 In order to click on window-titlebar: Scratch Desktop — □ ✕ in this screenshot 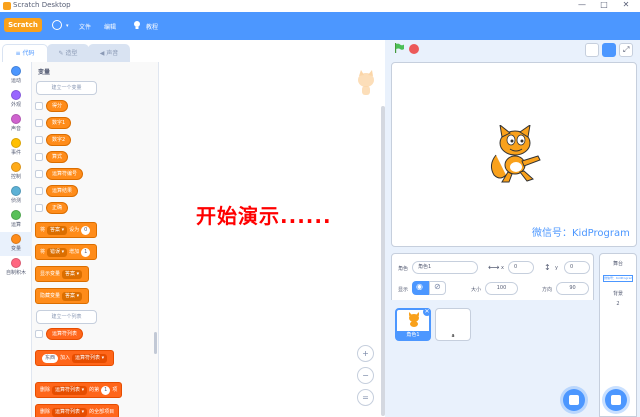, I will do `click(320, 6)`.